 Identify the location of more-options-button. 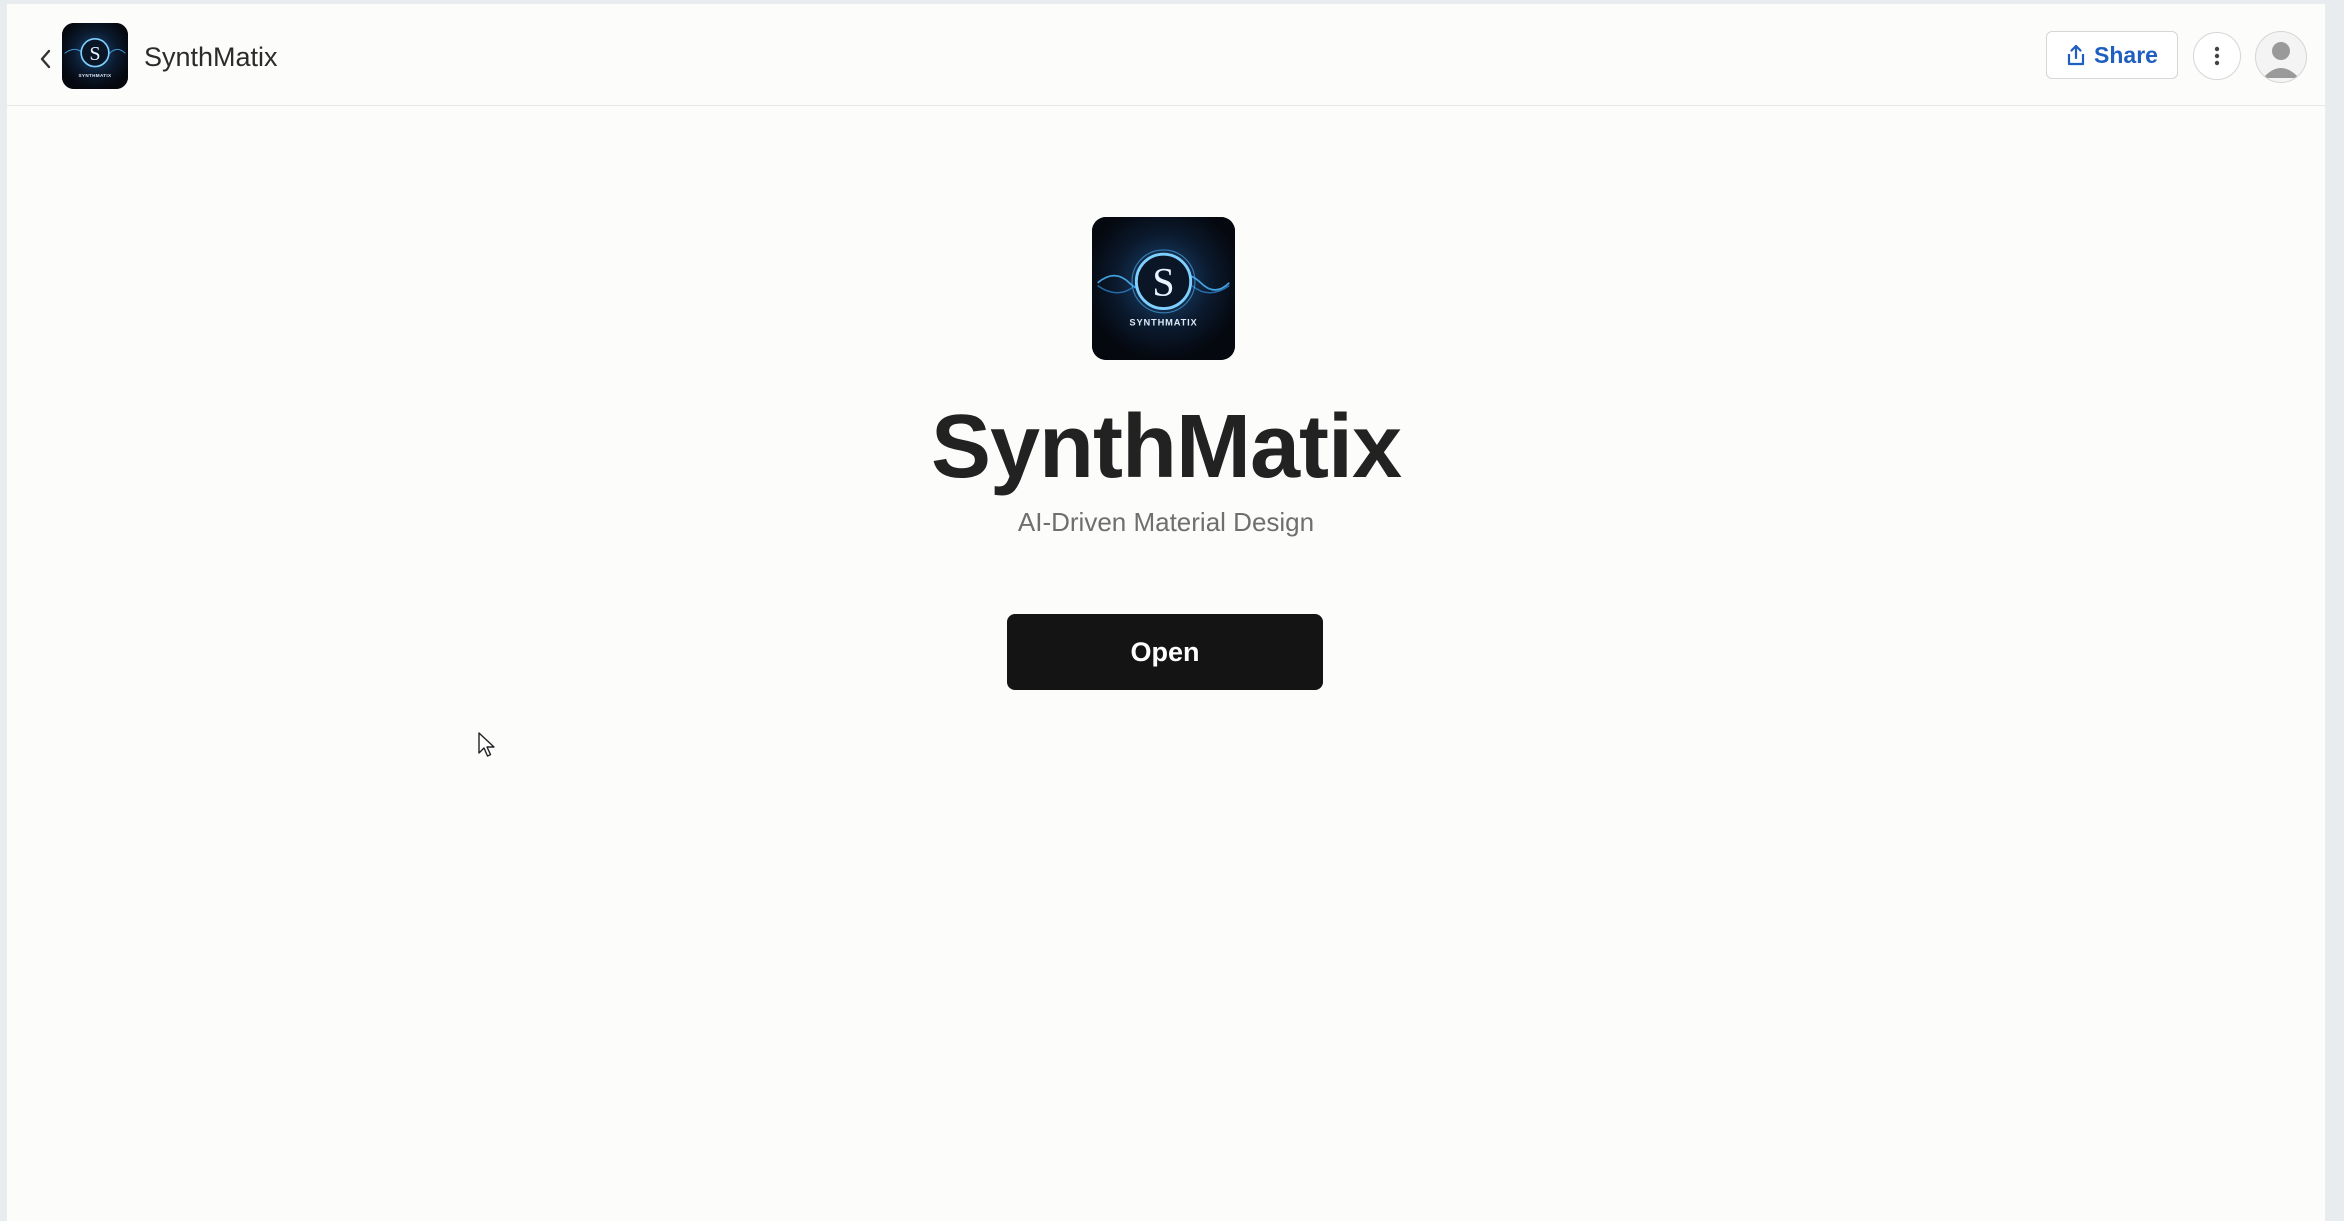
(2217, 56).